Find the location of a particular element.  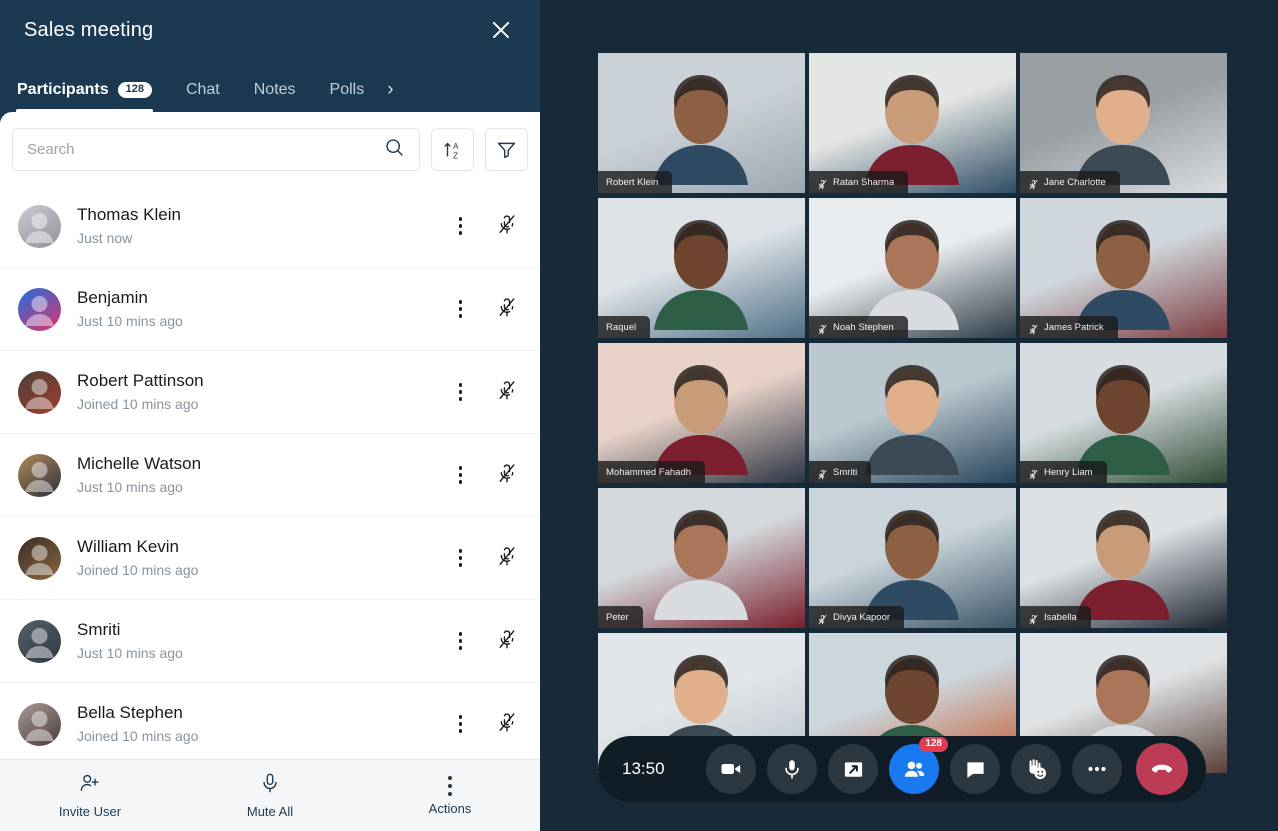

tile-participant-name: Henry Liam is located at coordinates (1068, 472).